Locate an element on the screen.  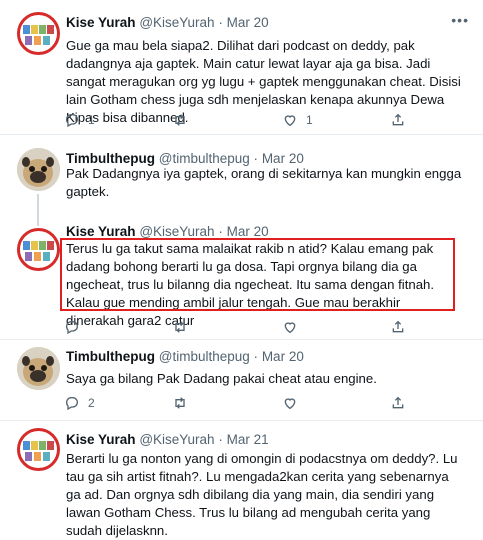
tweet-header: Kise Yurah @KiseYurah · Mar 21 is located at coordinates (267, 440).